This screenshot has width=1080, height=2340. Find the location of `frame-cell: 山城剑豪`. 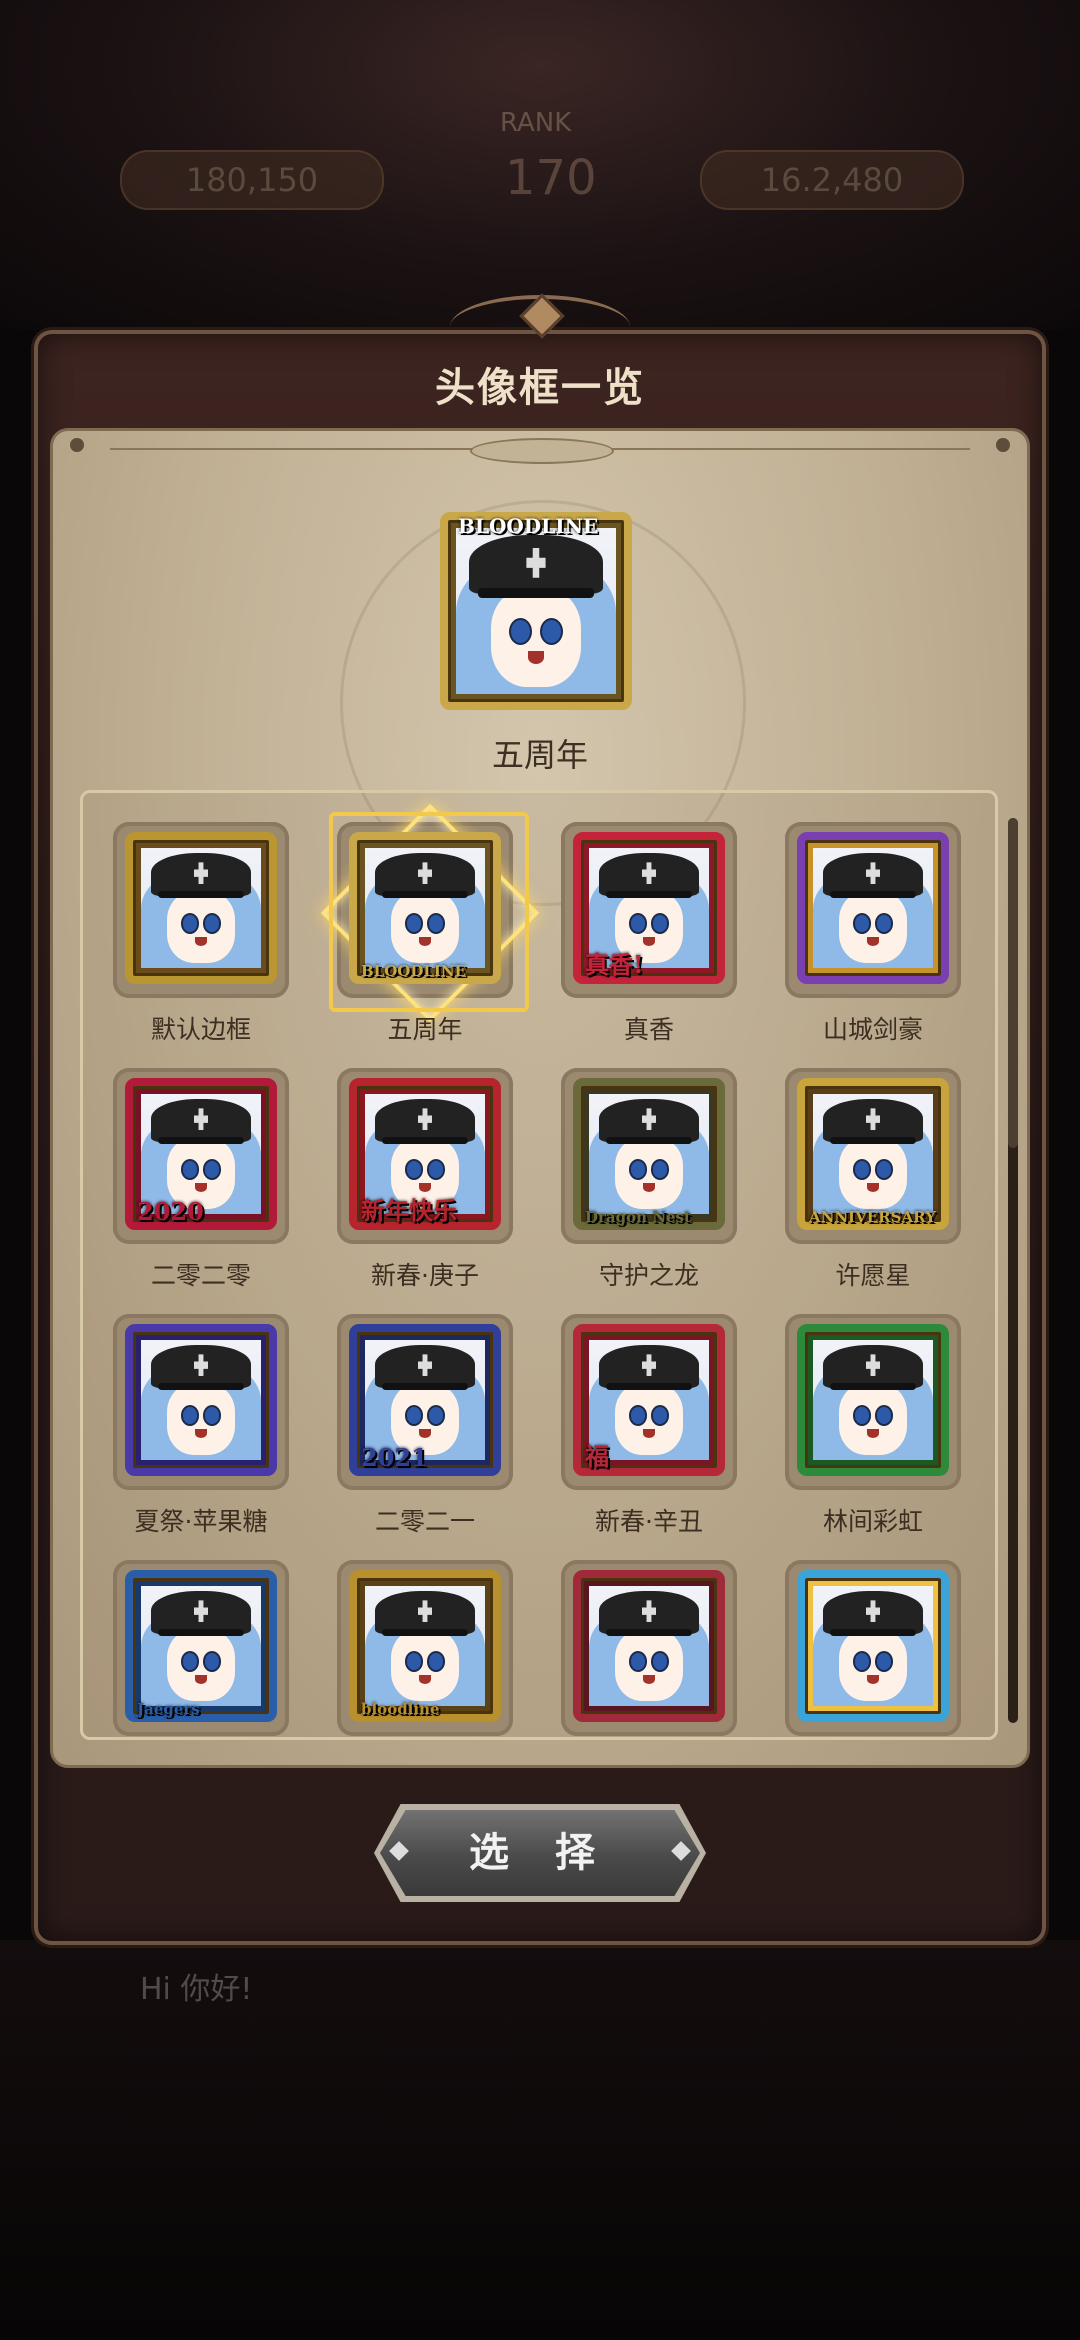

frame-cell: 山城剑豪 is located at coordinates (877, 922).